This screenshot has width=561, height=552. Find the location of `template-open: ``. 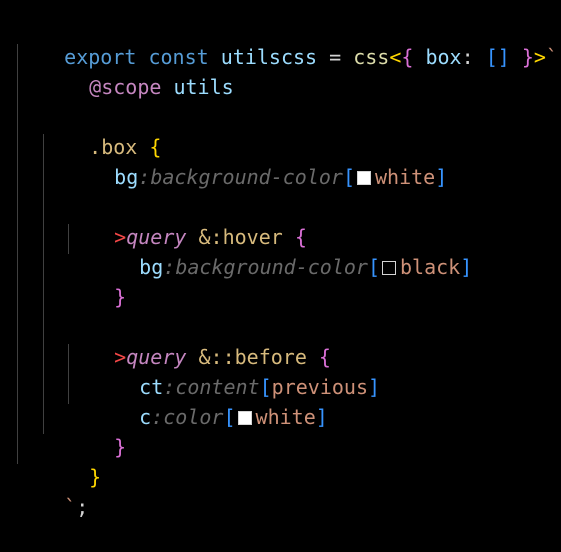

template-open: ` is located at coordinates (551, 57).